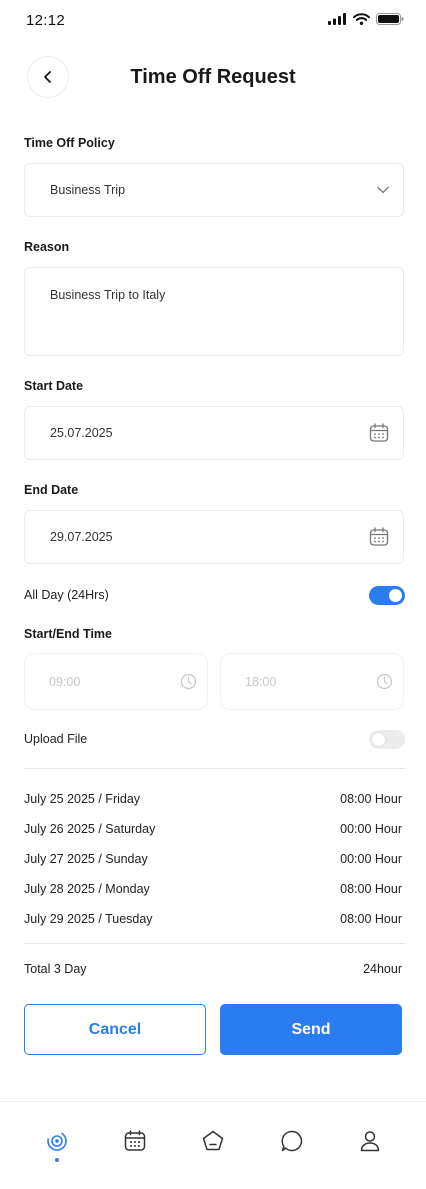 Image resolution: width=426 pixels, height=1189 pixels. Describe the element at coordinates (261, 682) in the screenshot. I see `end-time-value: 18:00` at that location.